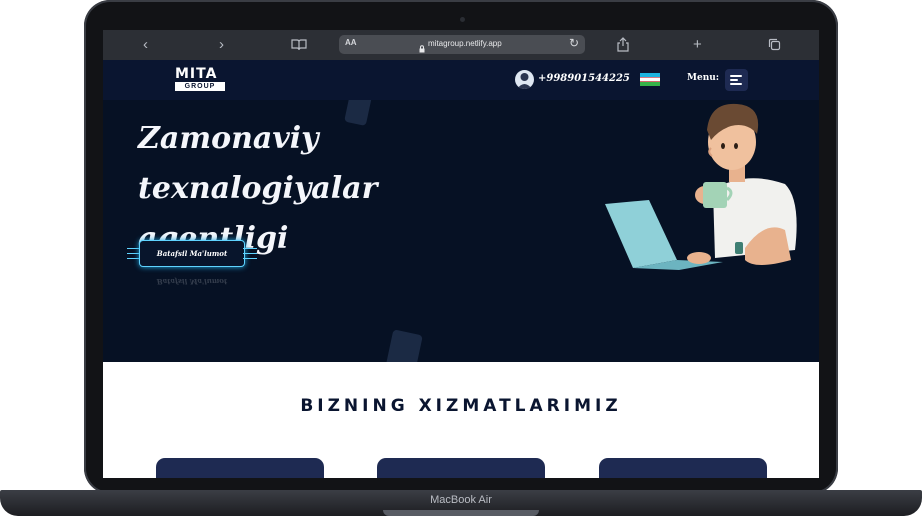  I want to click on more-info-button: Batafsil Ma'lumot, so click(192, 253).